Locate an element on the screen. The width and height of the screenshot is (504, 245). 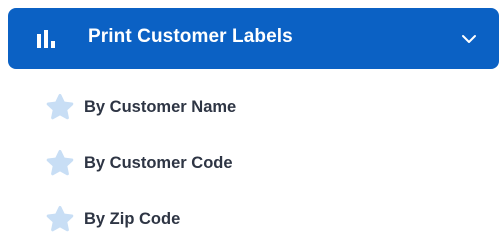
menu-item-by-zip-code: By Zip Code is located at coordinates (112, 219).